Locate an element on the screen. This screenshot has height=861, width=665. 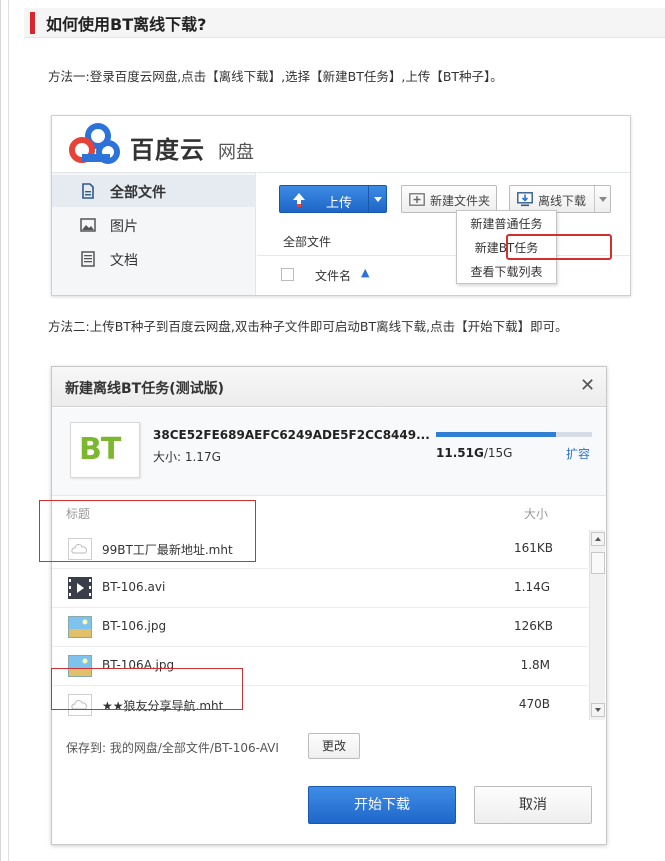
baidu-cloud-logo-icon is located at coordinates (94, 143).